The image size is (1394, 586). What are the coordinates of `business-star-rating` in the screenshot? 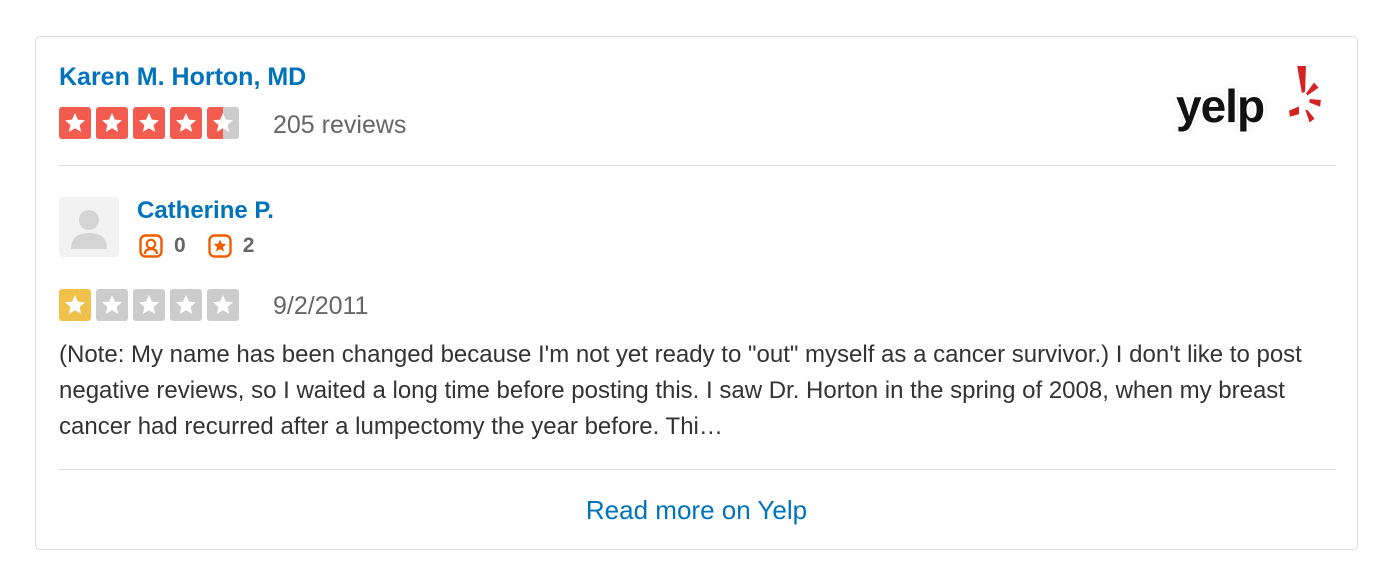 It's located at (149, 123).